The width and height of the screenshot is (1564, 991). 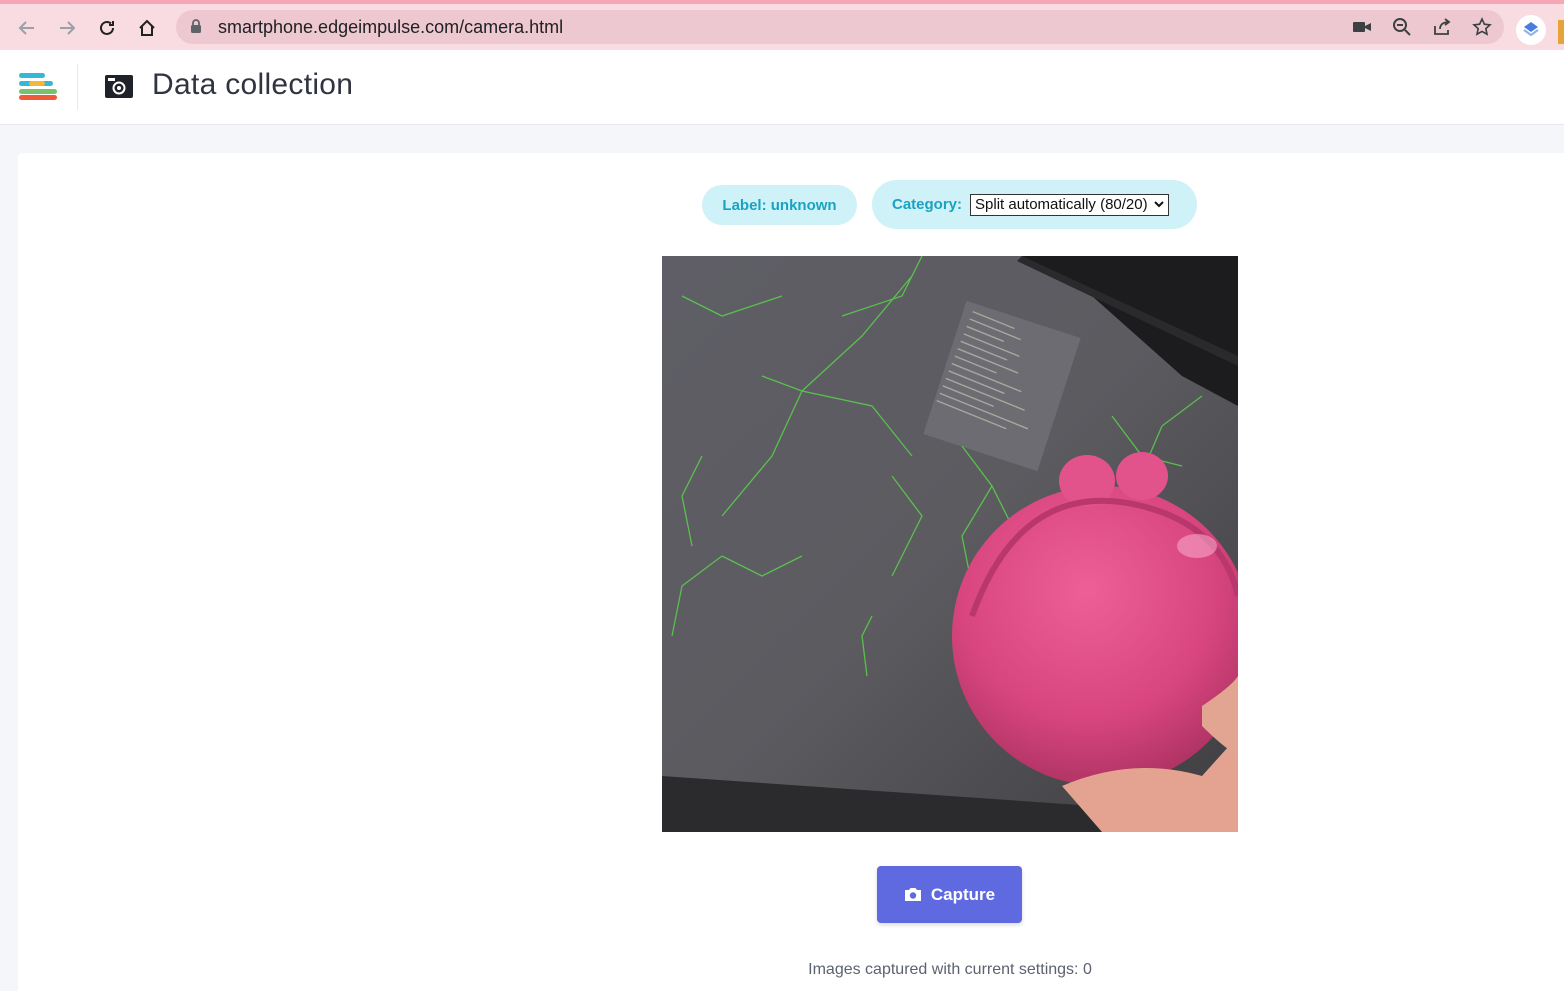 What do you see at coordinates (27, 28) in the screenshot?
I see `back-arrow-icon` at bounding box center [27, 28].